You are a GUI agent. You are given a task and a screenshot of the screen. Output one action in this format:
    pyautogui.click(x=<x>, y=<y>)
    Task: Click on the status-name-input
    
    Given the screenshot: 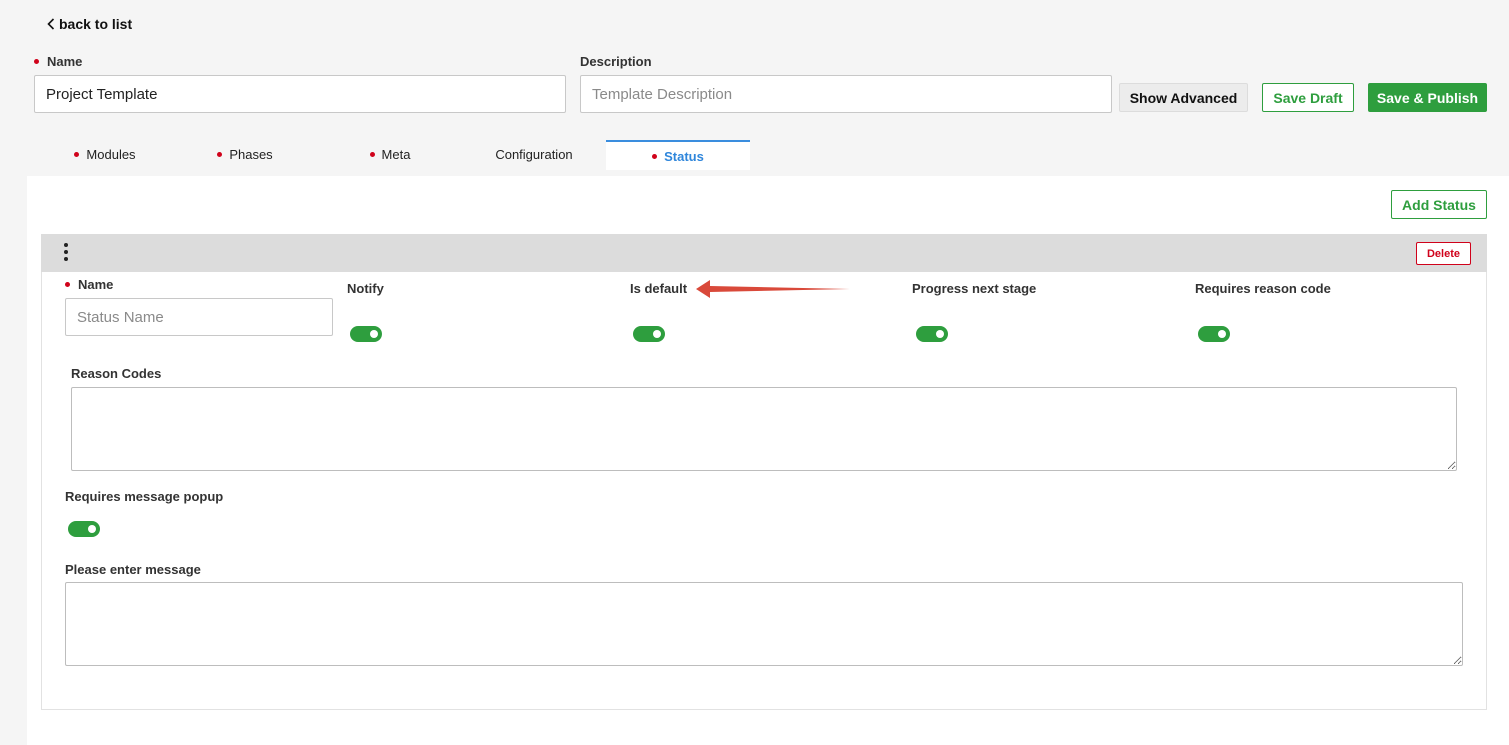 What is the action you would take?
    pyautogui.click(x=199, y=317)
    